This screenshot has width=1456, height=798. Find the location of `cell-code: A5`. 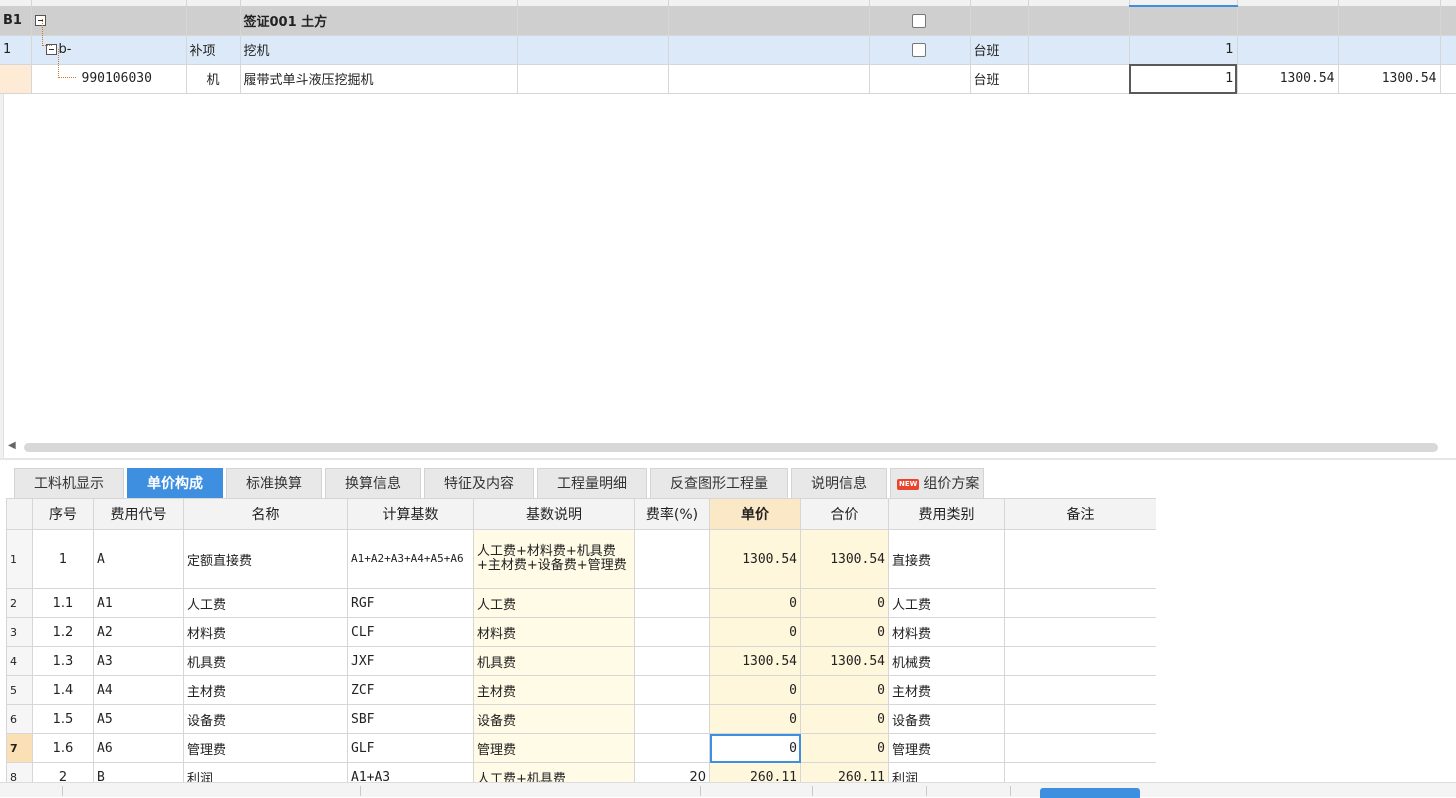

cell-code: A5 is located at coordinates (138, 719).